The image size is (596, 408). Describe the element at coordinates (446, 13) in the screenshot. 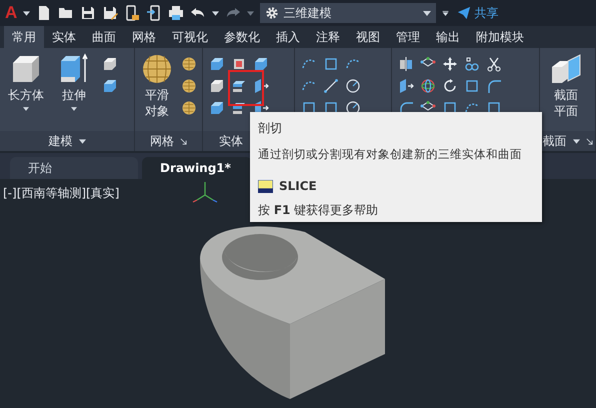

I see `customize-icon` at that location.